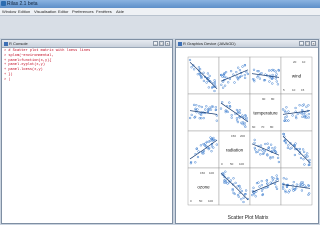  Describe the element at coordinates (87, 44) in the screenshot. I see `console-titlebar: R Console – □ ×` at that location.